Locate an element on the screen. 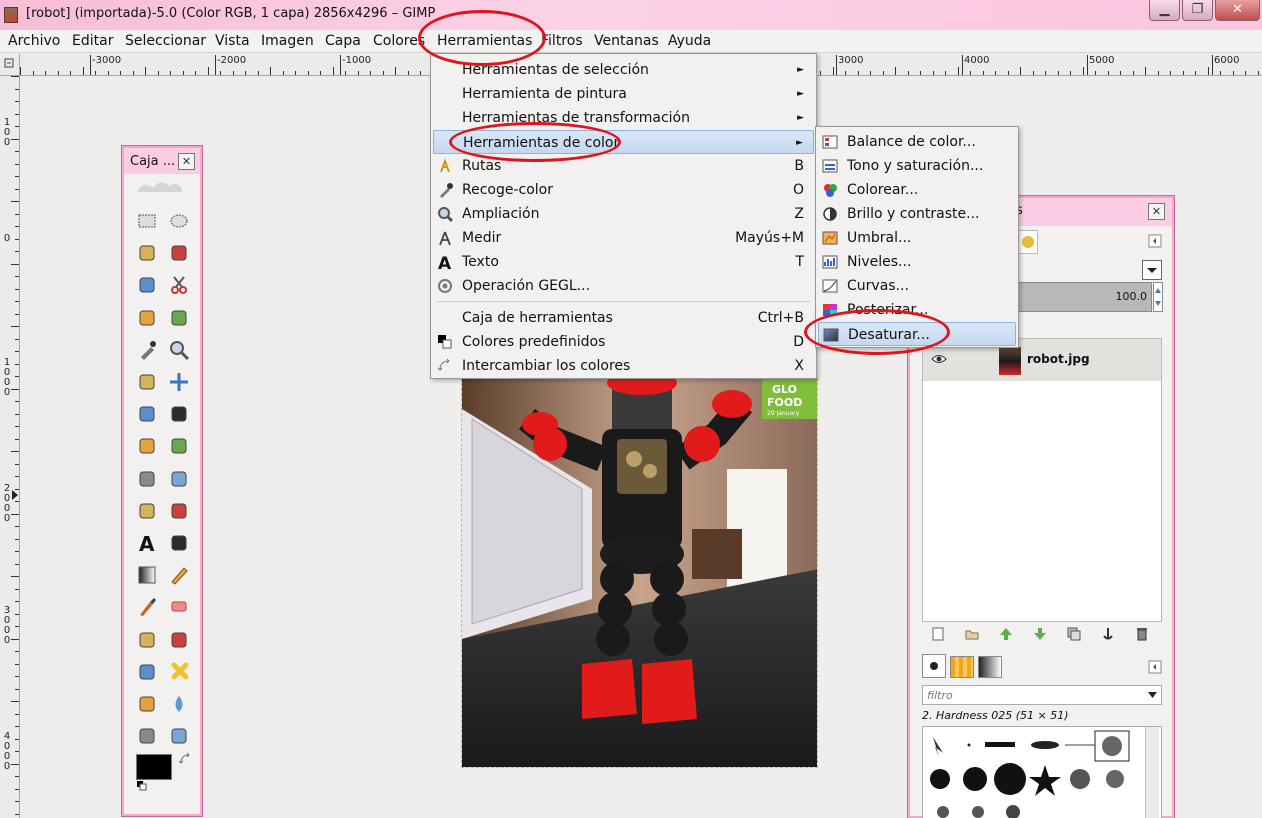 The height and width of the screenshot is (818, 1262). maximize-button: ❐ is located at coordinates (1197, 10).